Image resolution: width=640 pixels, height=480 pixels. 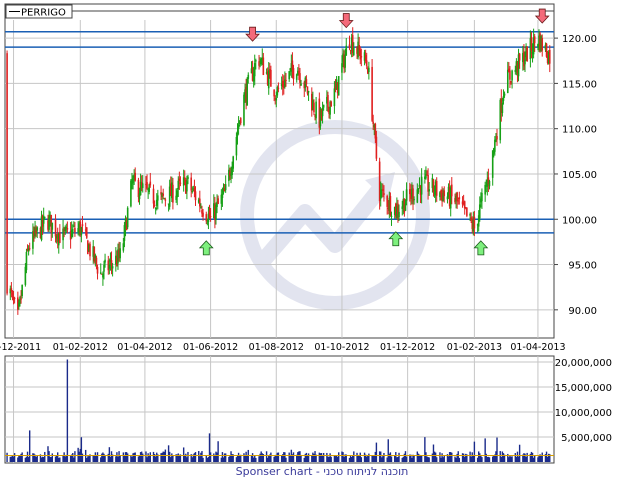 I want to click on legend: PERRIGO, so click(x=39, y=11).